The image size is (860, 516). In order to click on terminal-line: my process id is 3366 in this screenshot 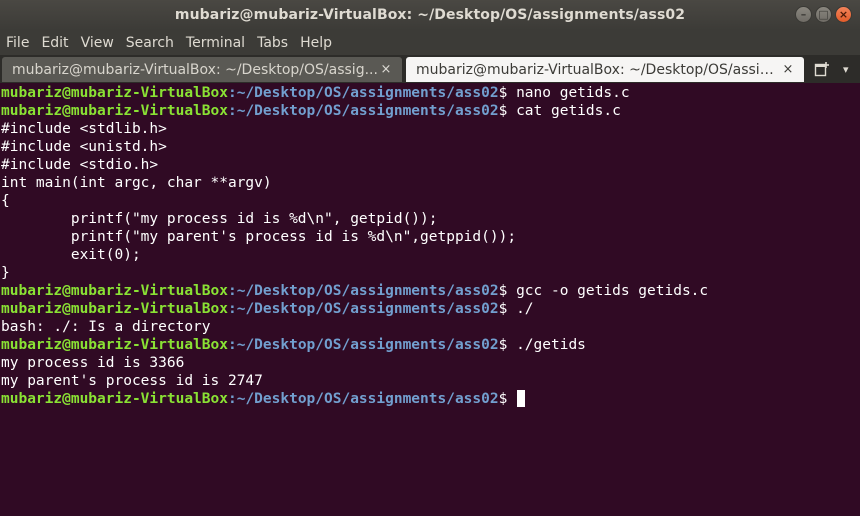, I will do `click(430, 363)`.